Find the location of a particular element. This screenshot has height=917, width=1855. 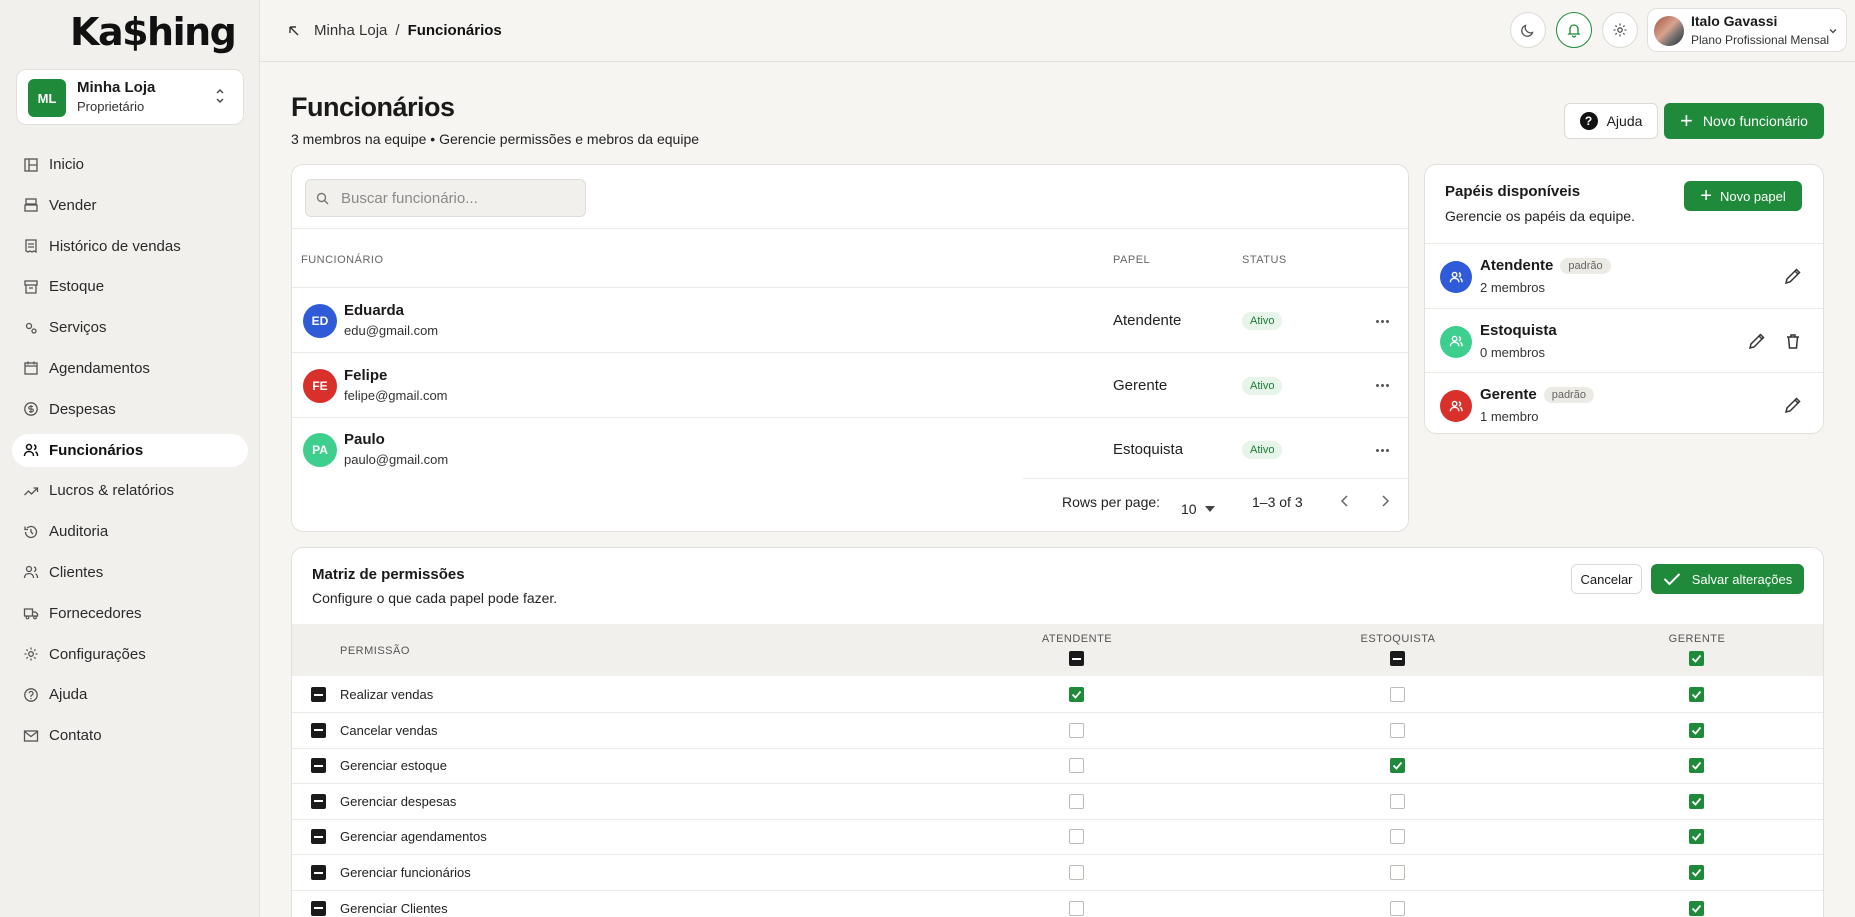

column-status: STATUS is located at coordinates (1264, 260).